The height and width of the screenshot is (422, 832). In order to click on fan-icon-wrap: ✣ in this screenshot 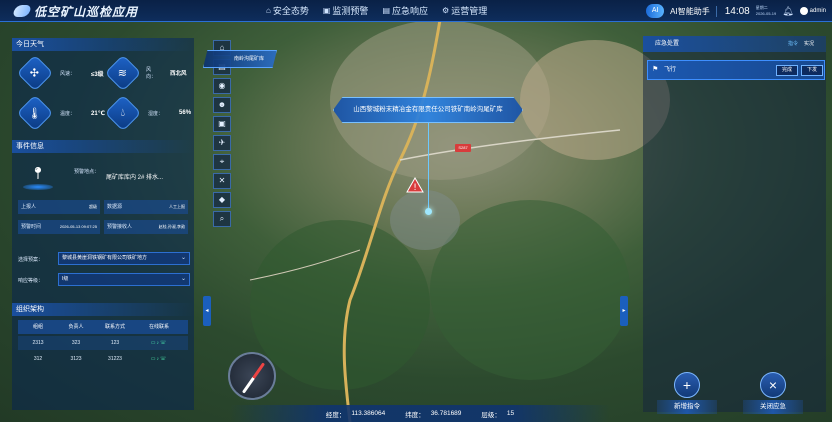, I will do `click(35, 73)`.